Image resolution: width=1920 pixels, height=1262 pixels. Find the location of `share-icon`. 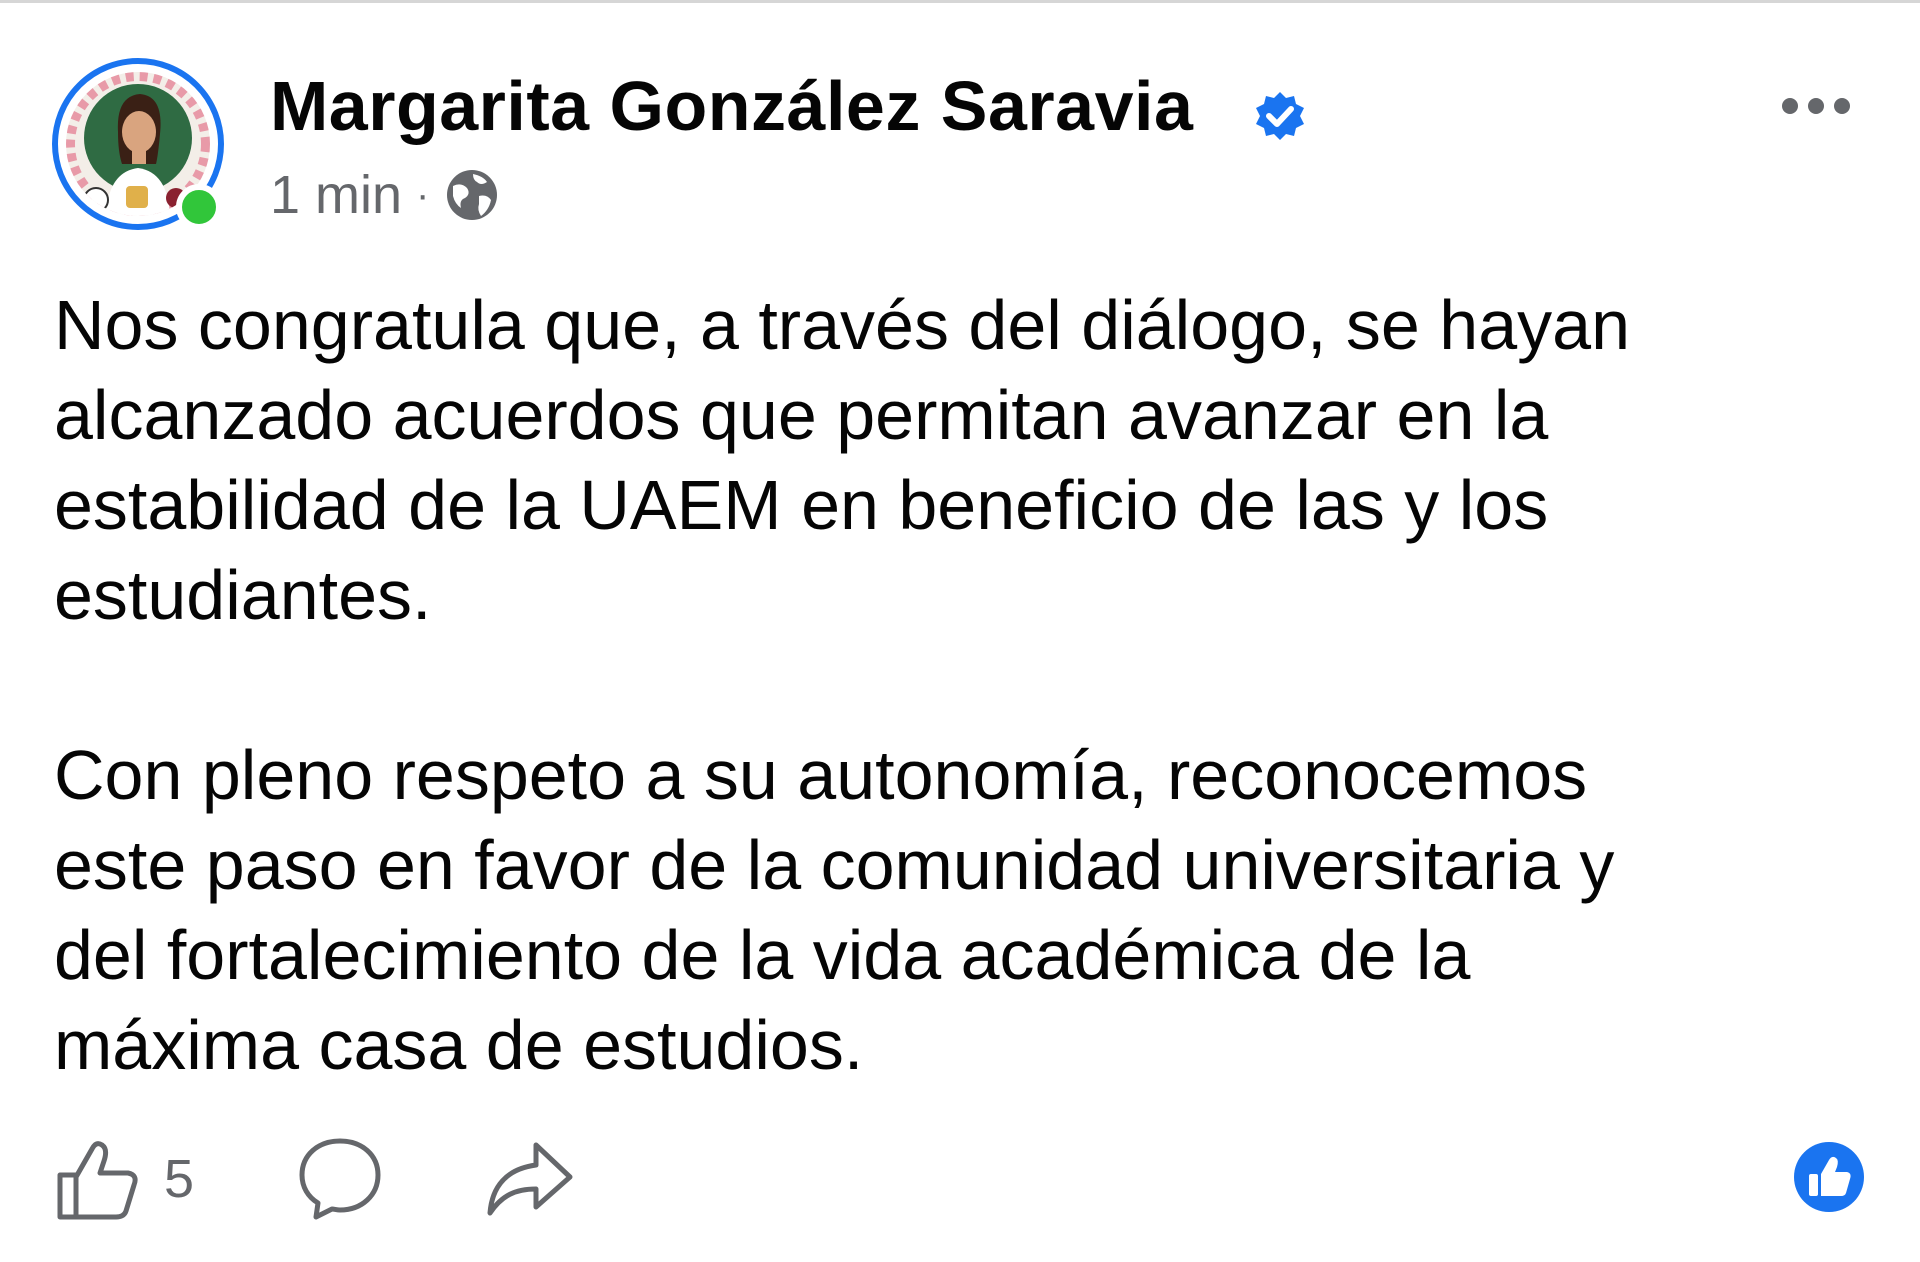

share-icon is located at coordinates (530, 1179).